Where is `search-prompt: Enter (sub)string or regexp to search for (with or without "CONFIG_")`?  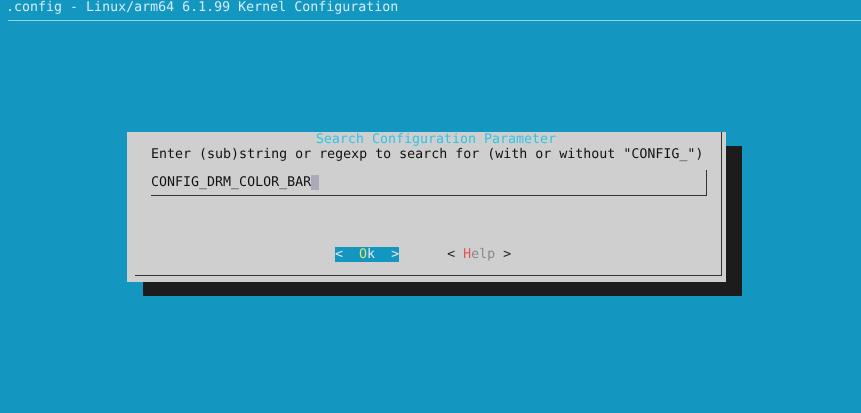 search-prompt: Enter (sub)string or regexp to search for (with or without "CONFIG_") is located at coordinates (427, 154).